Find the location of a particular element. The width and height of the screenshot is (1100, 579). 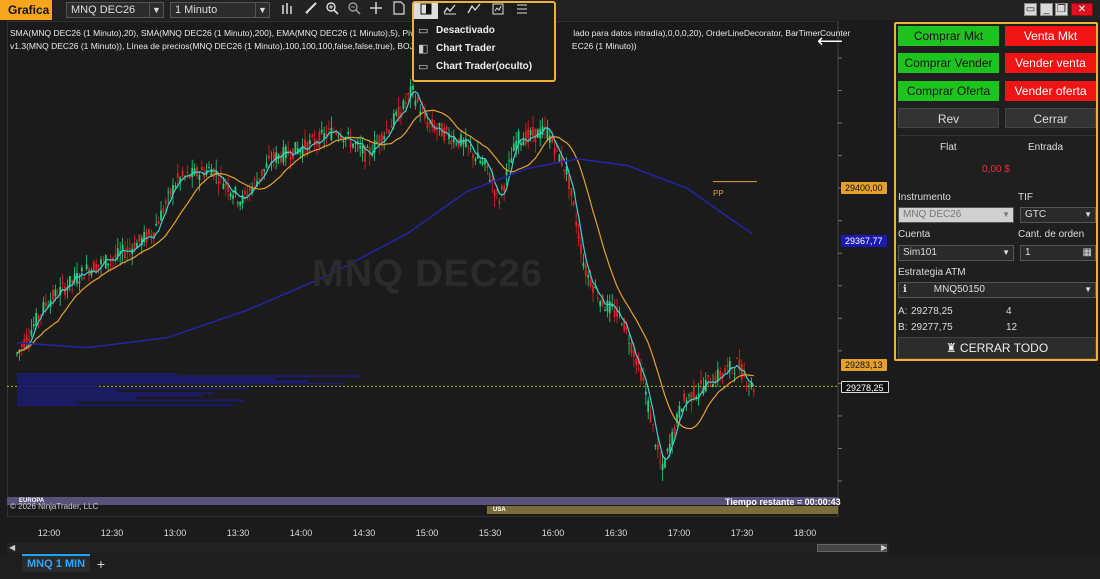

chevron-down-icon: ▼ is located at coordinates (156, 10).